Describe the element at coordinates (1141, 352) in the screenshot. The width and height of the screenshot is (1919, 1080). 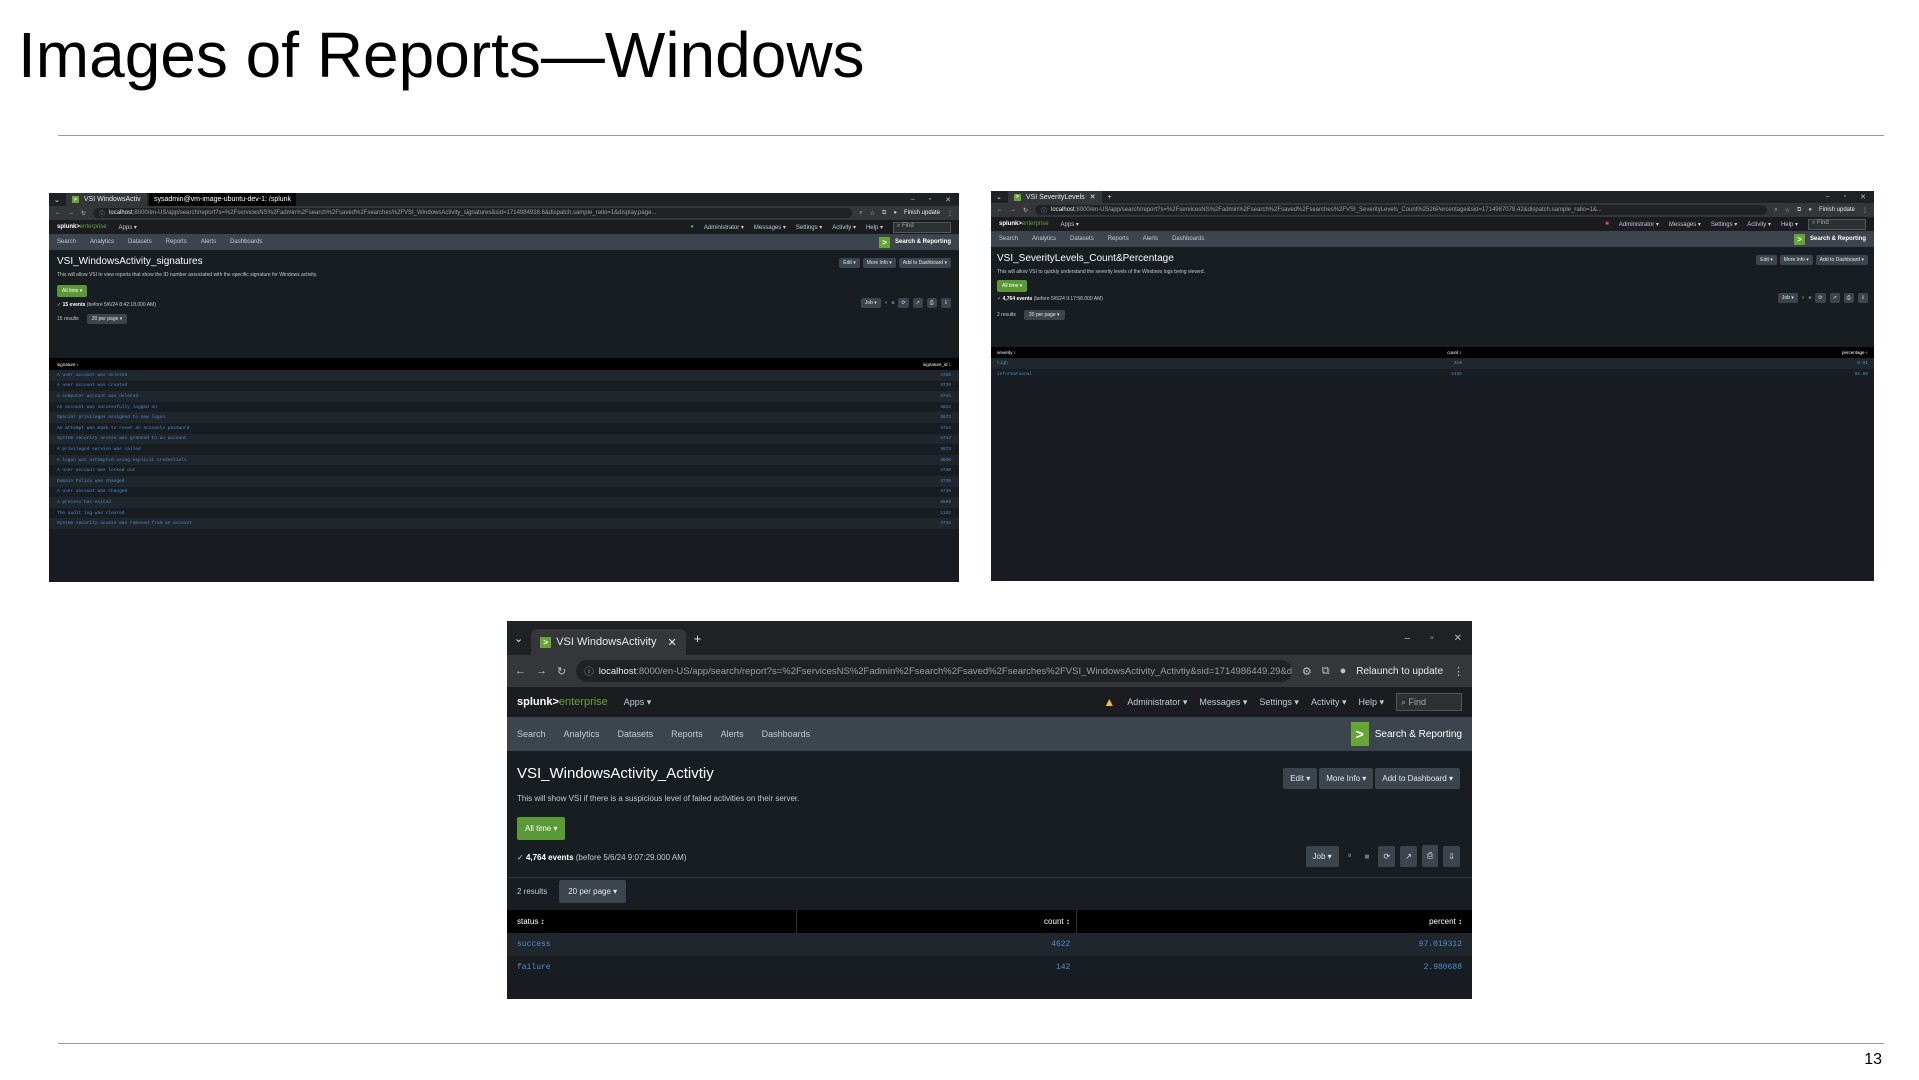
I see `column-header-severity: severity ↕` at that location.